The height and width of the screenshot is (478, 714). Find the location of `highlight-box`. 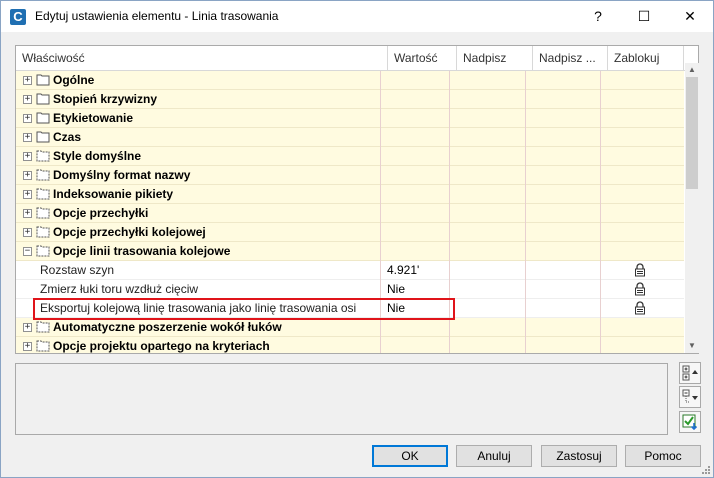

highlight-box is located at coordinates (244, 309).